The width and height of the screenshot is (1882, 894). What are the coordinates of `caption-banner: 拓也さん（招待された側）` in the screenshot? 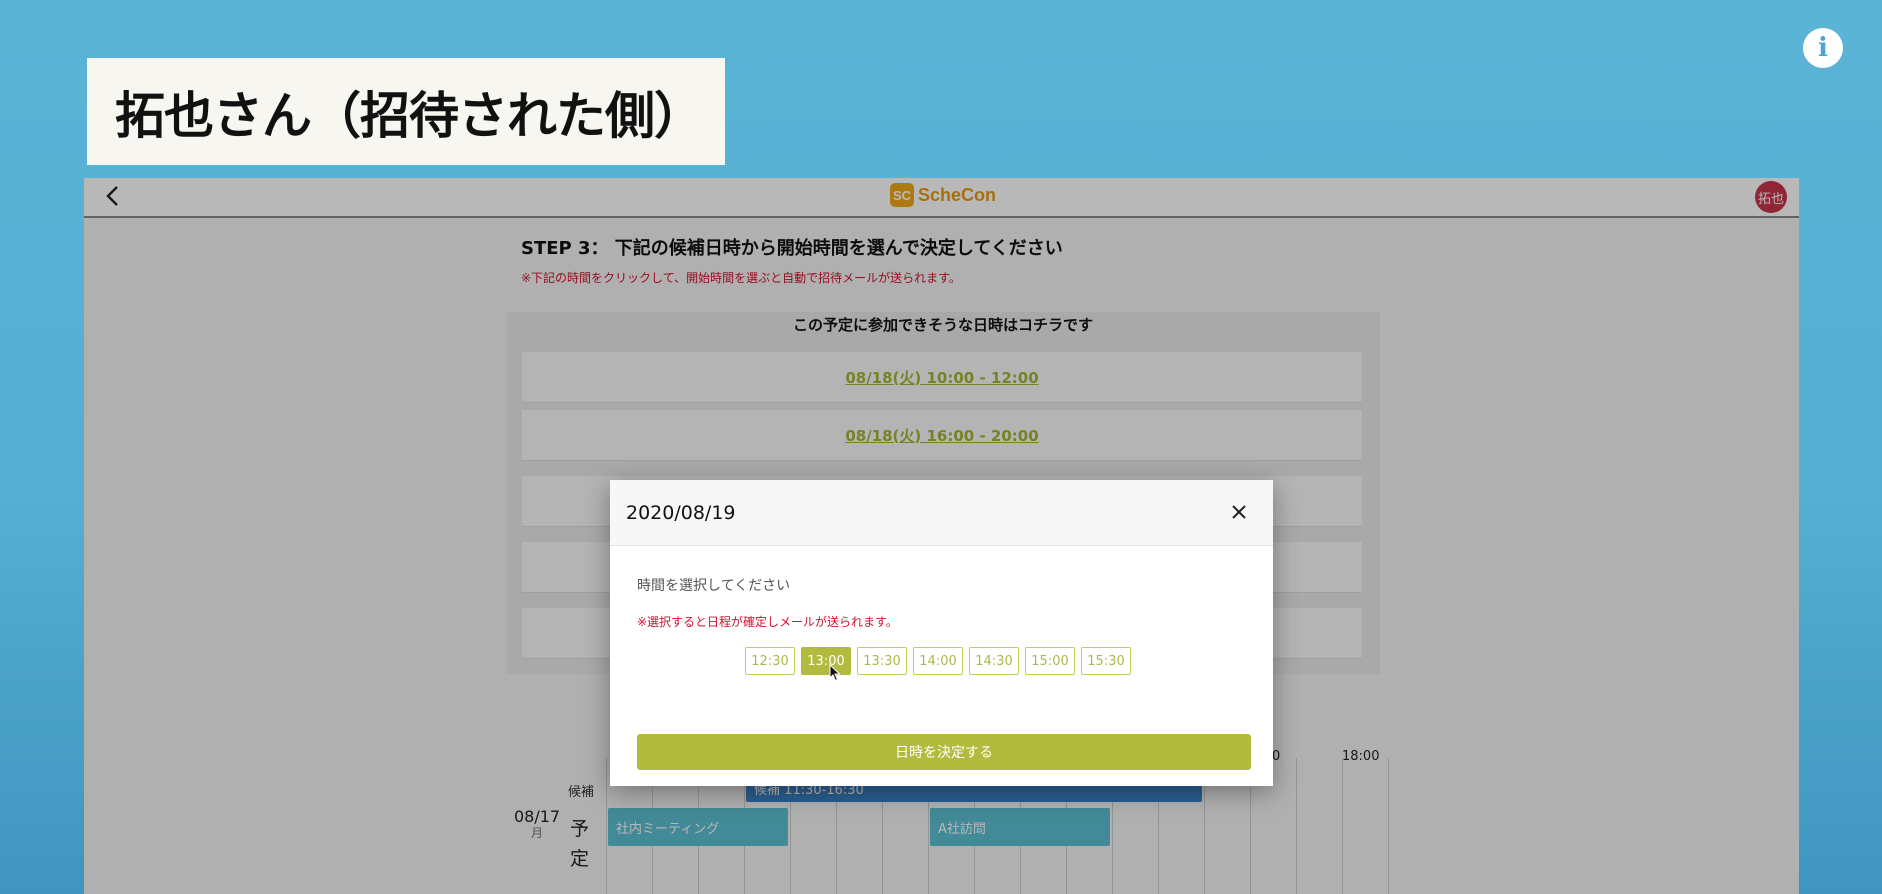 It's located at (406, 111).